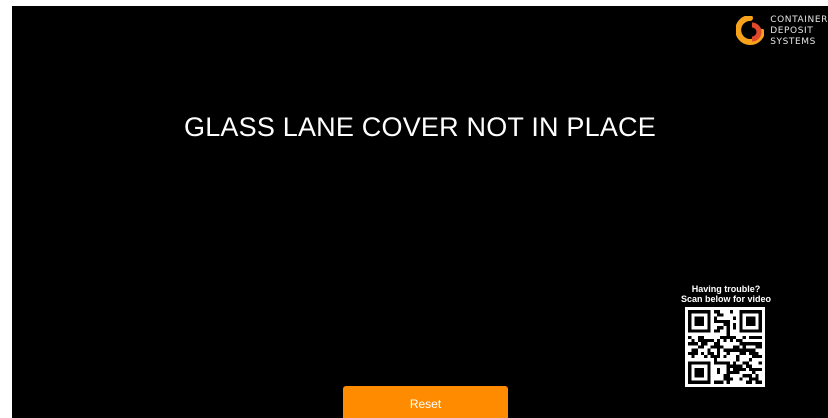 This screenshot has height=418, width=828. What do you see at coordinates (726, 294) in the screenshot?
I see `help-text: Having trouble? Scan below for video` at bounding box center [726, 294].